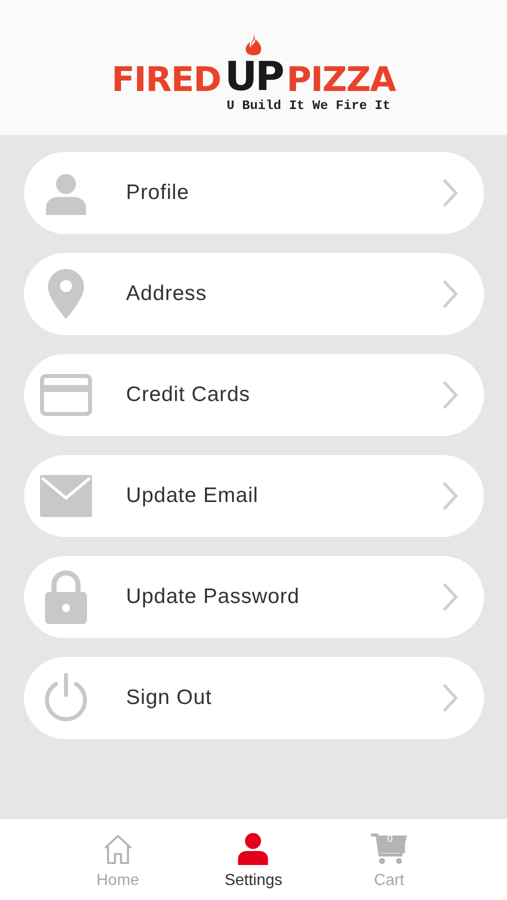 This screenshot has height=900, width=507. I want to click on credit-card-icon, so click(66, 395).